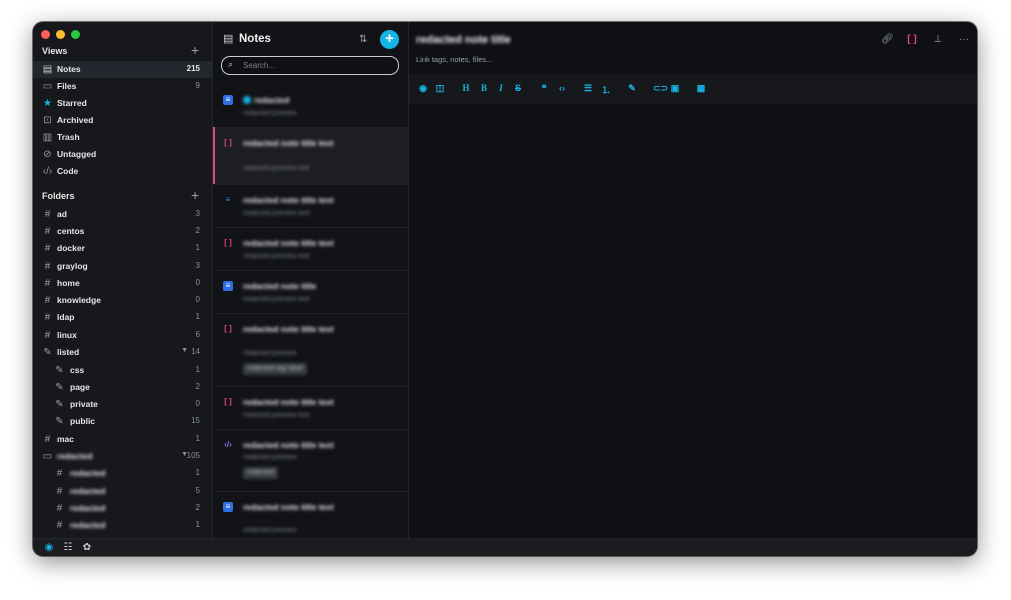  I want to click on add-note-button: +, so click(389, 39).